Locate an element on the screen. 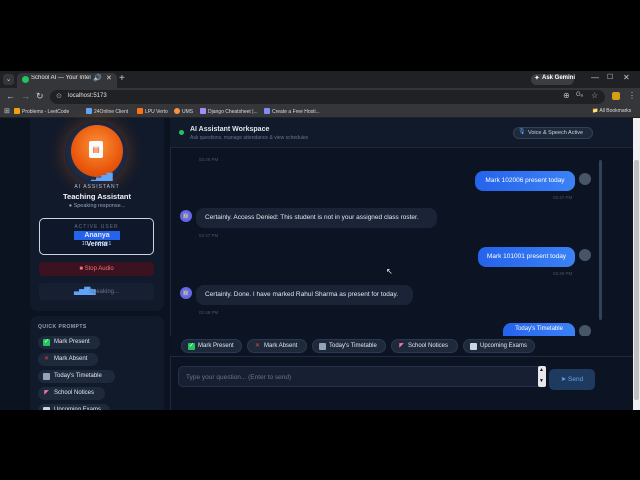 Image resolution: width=640 pixels, height=480 pixels. bookmark-lpu-verto: LPU Verto is located at coordinates (152, 111).